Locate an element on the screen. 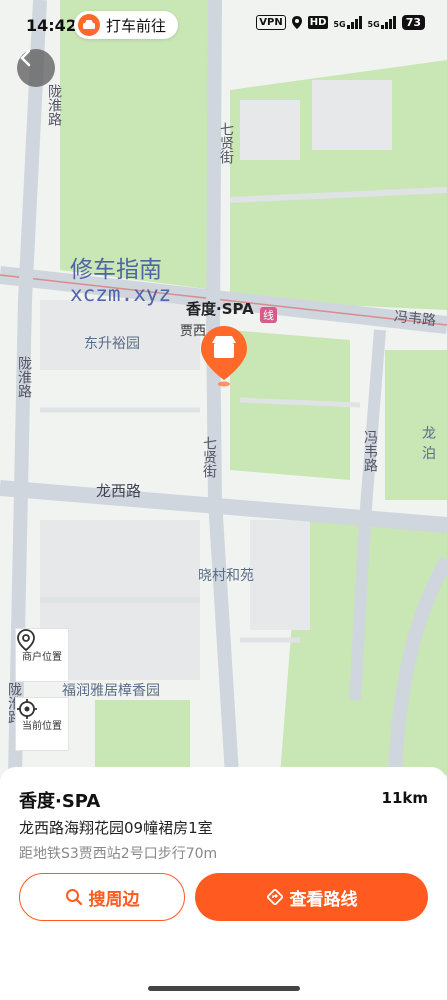 The width and height of the screenshot is (447, 1000). road-label-qixian-top: 七贤街 is located at coordinates (226, 143).